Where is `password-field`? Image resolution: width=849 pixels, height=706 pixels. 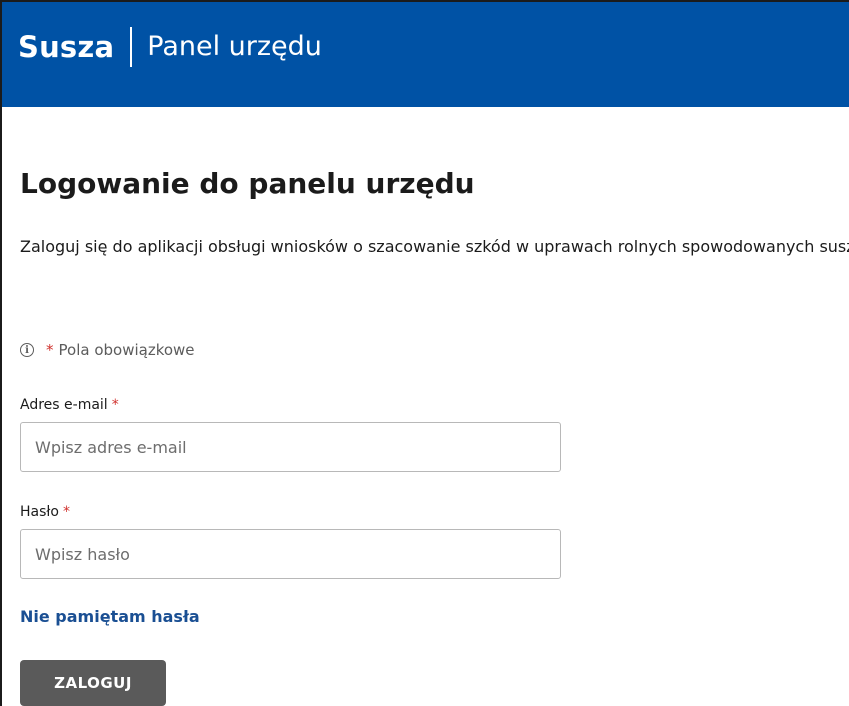
password-field is located at coordinates (290, 554).